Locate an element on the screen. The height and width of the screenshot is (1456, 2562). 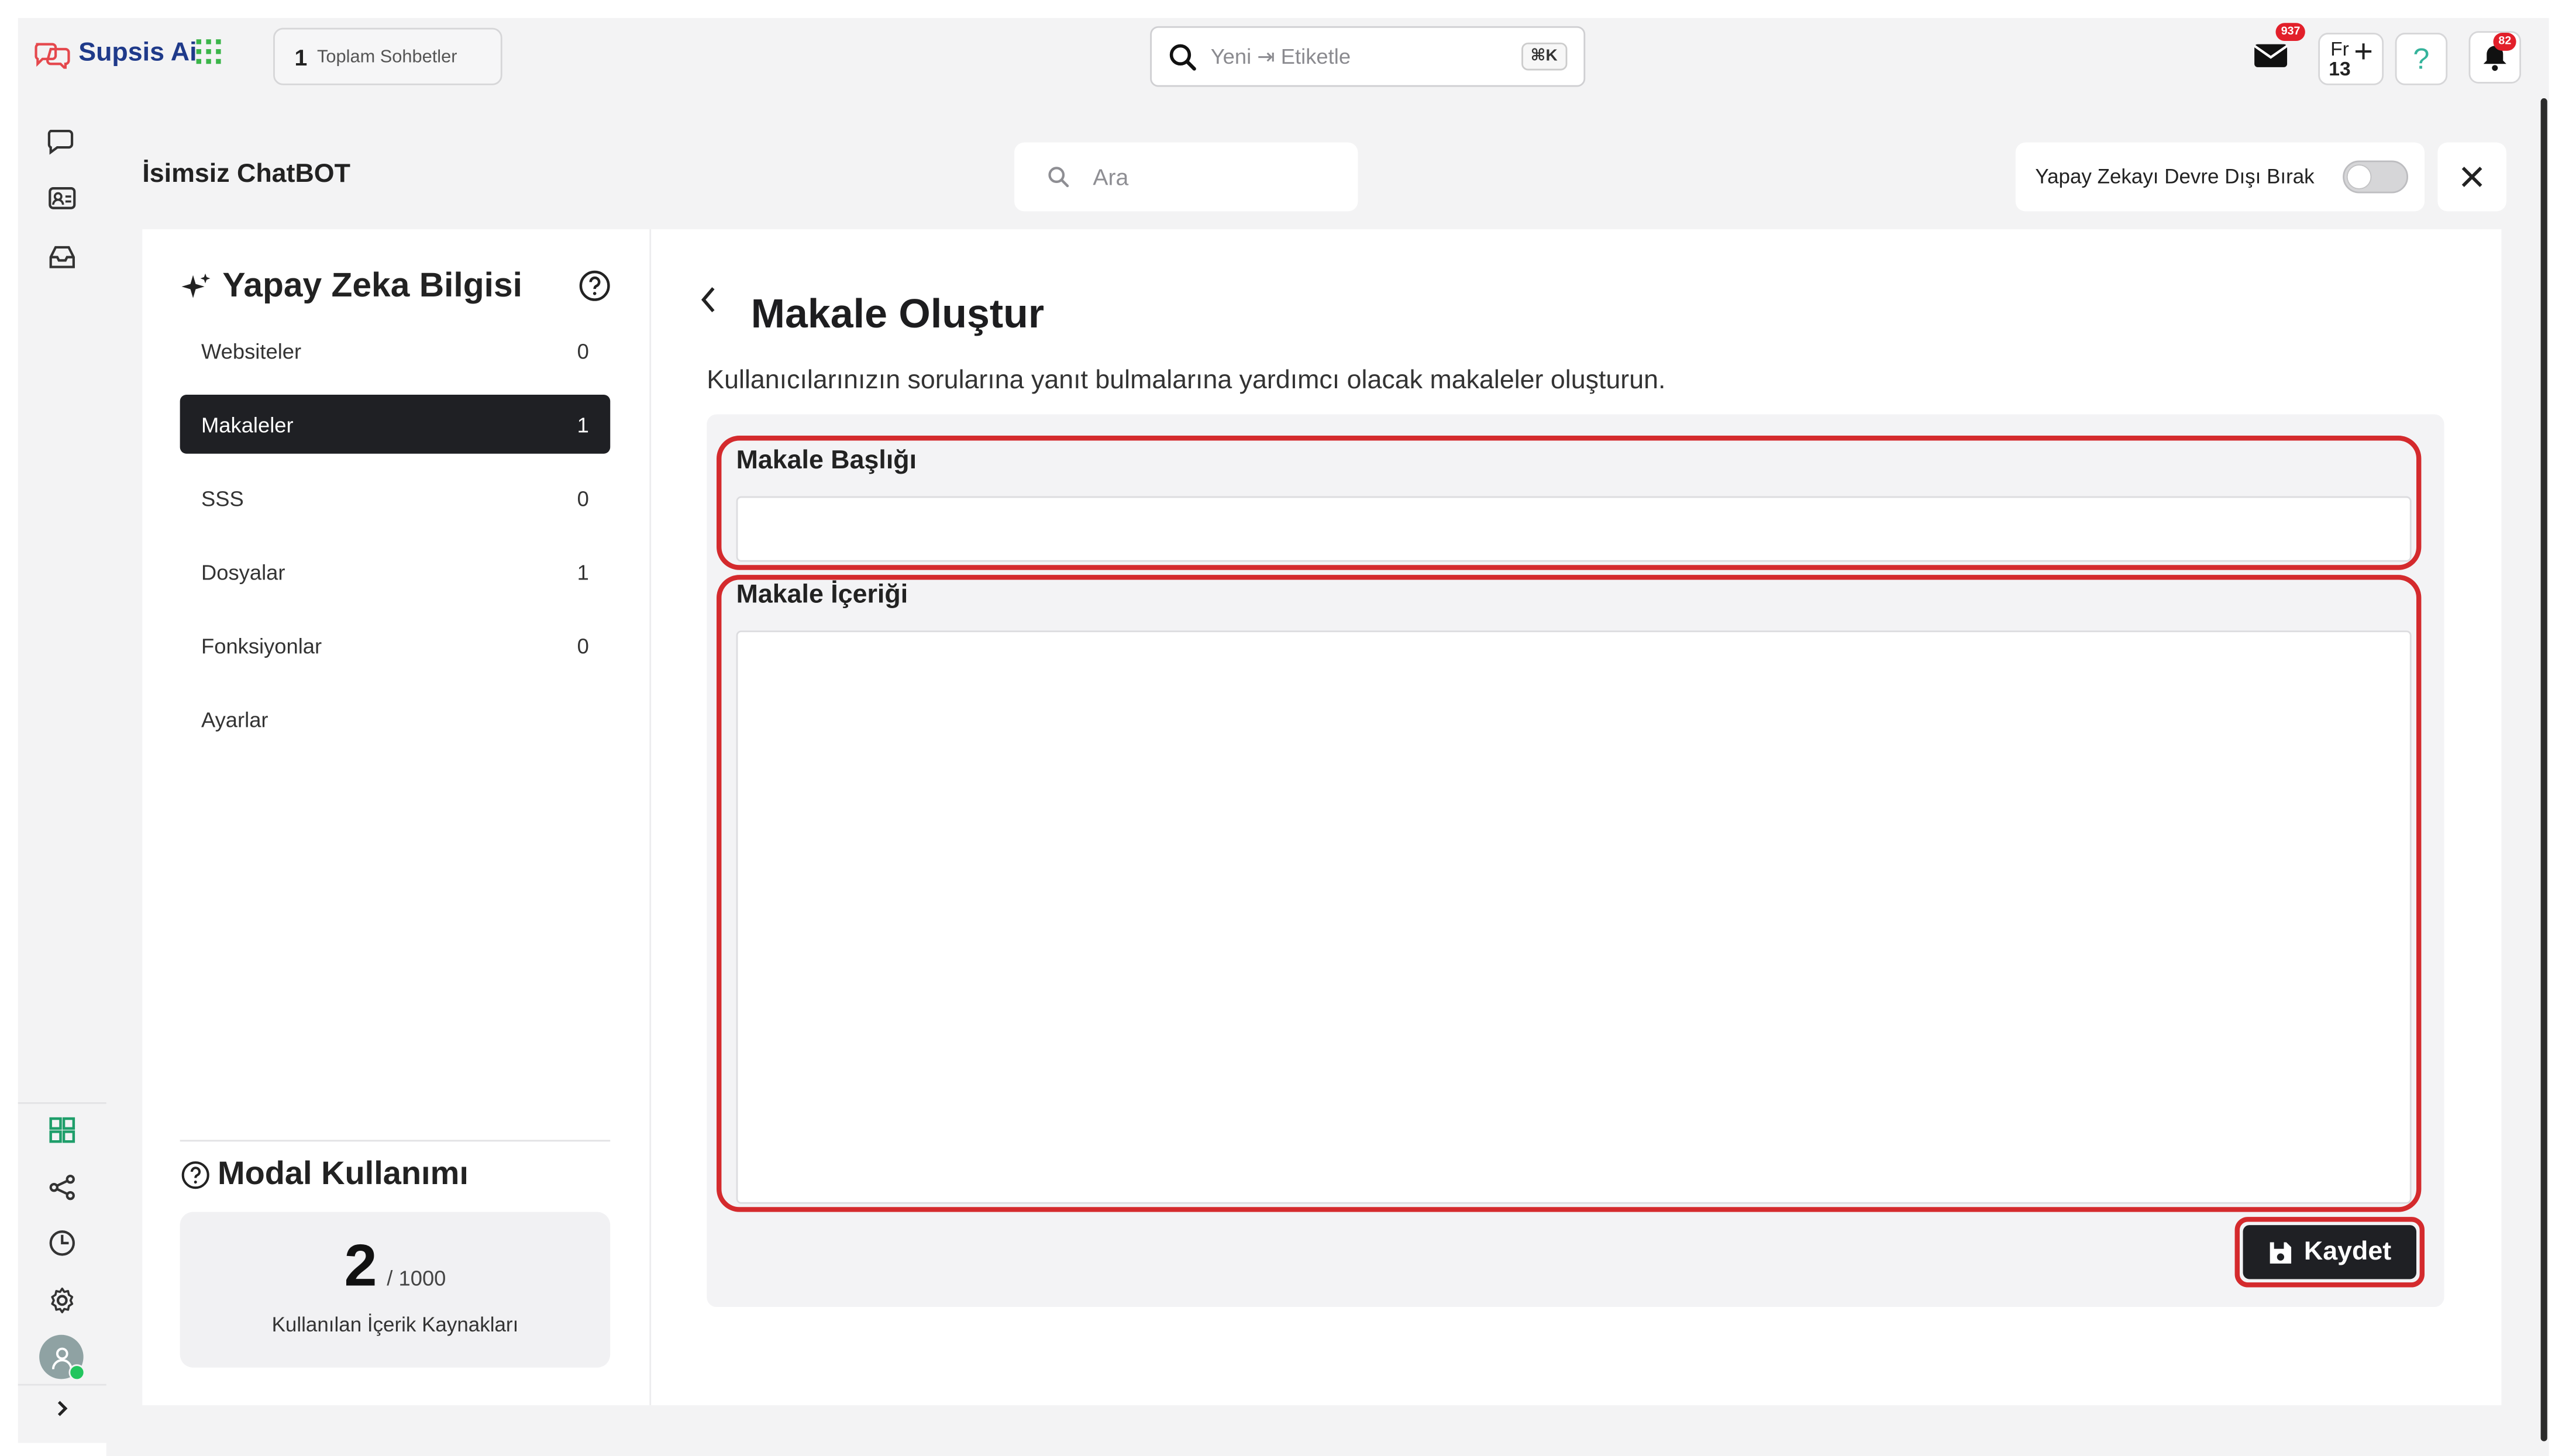
mail-badge: 937 is located at coordinates (2290, 32).